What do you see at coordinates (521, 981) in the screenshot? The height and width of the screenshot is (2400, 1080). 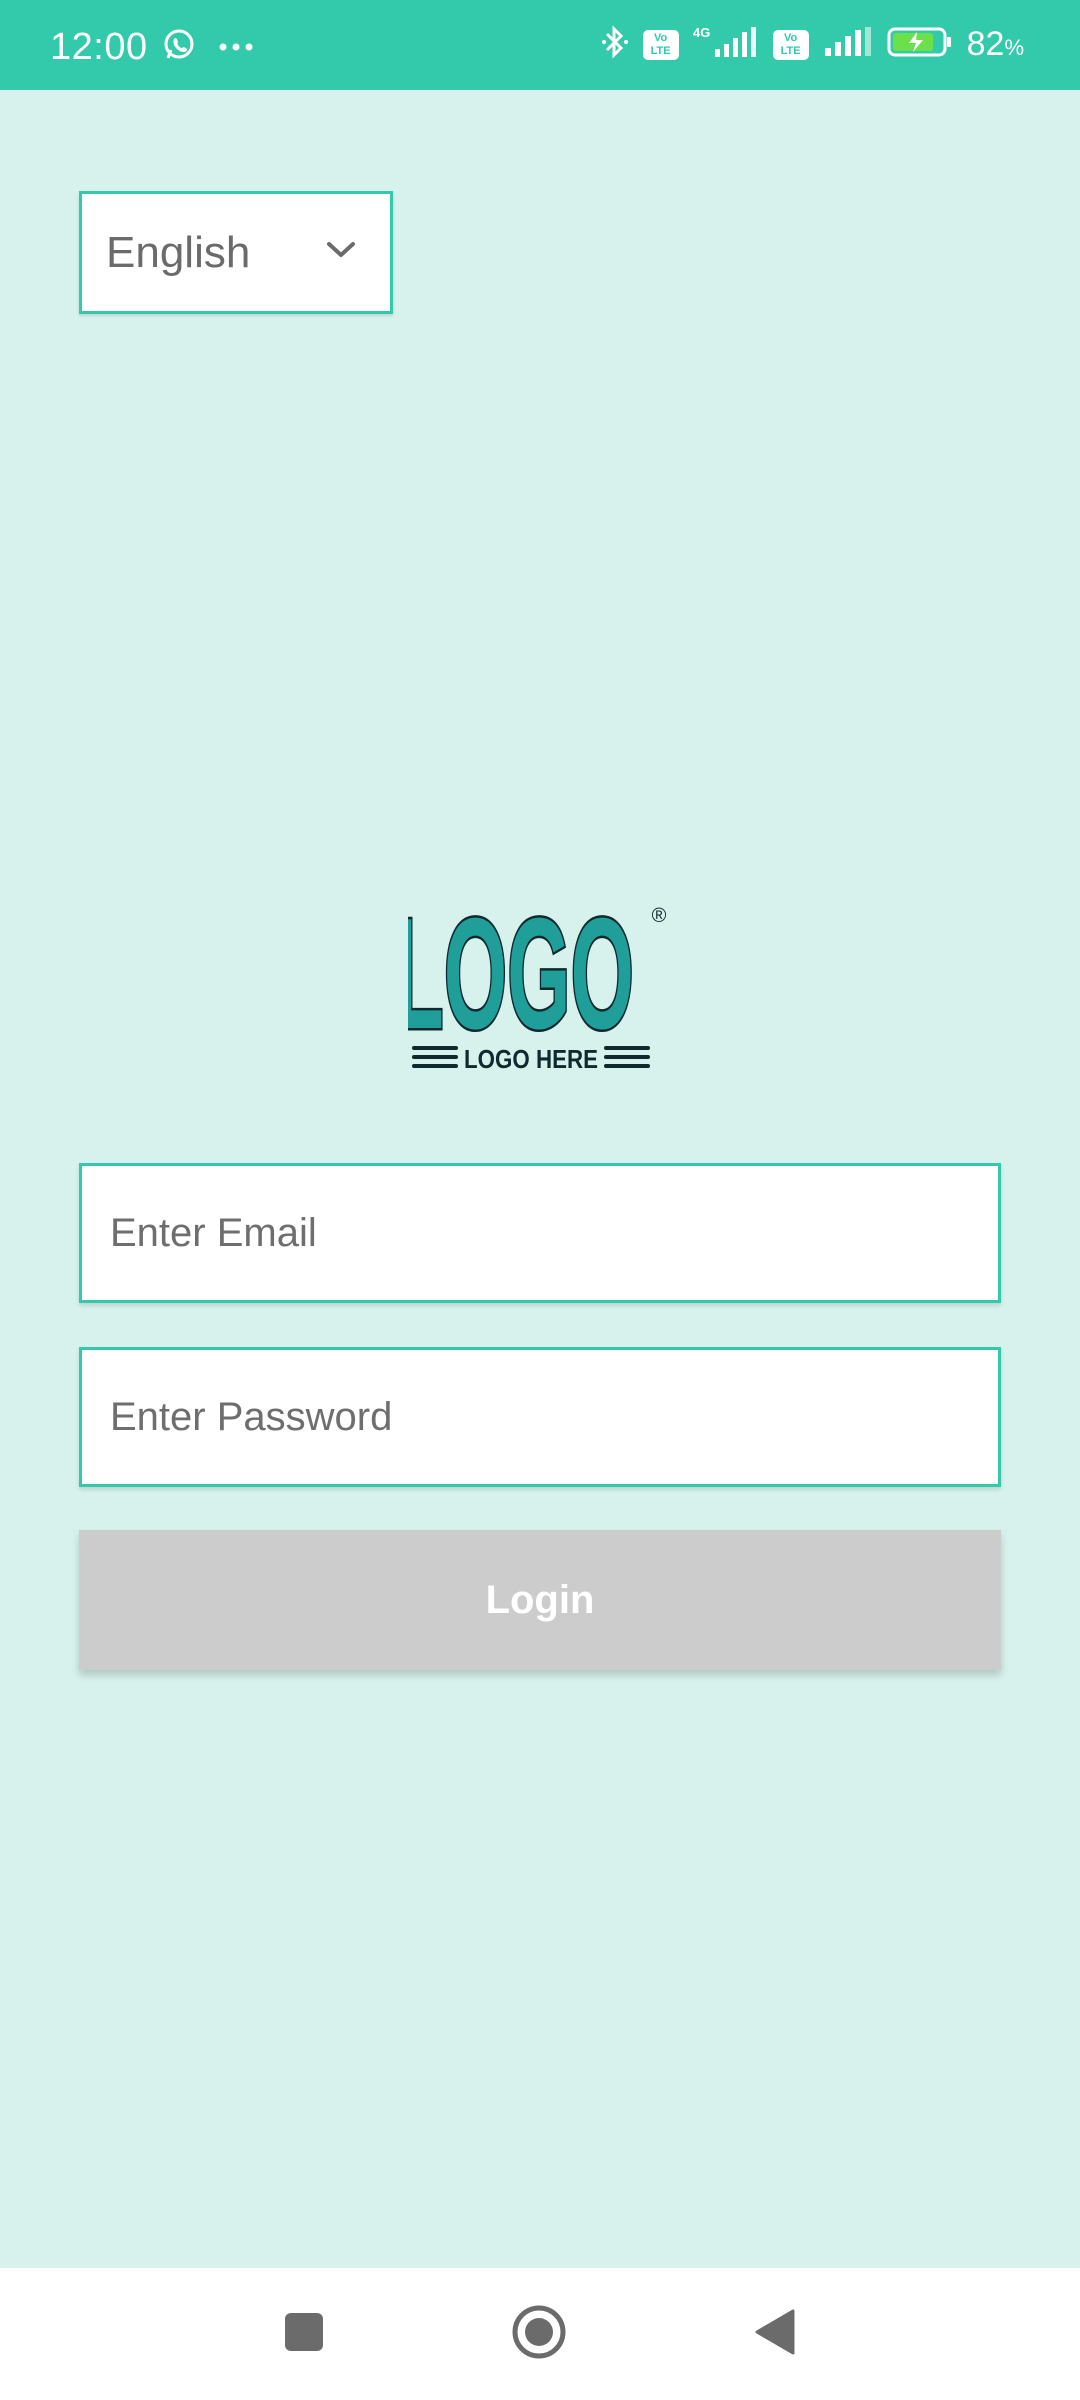 I see `logo-wordmark: LOGO` at bounding box center [521, 981].